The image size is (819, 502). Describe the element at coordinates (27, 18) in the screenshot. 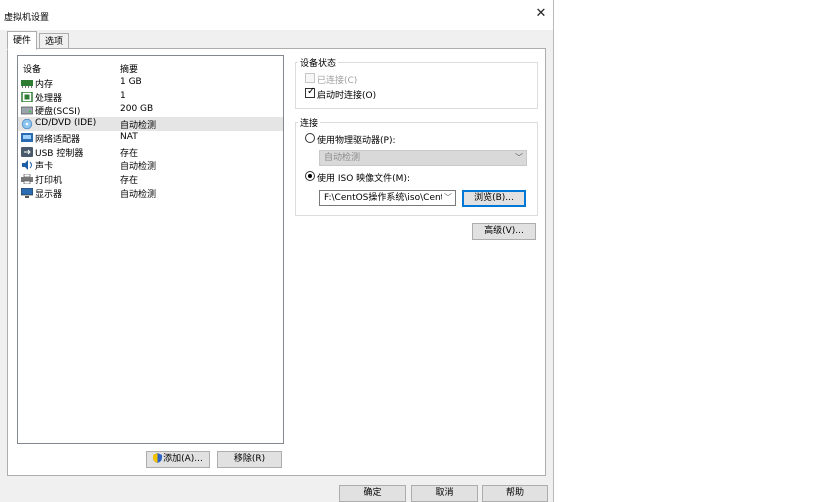

I see `window-title: 虚拟机设置` at that location.